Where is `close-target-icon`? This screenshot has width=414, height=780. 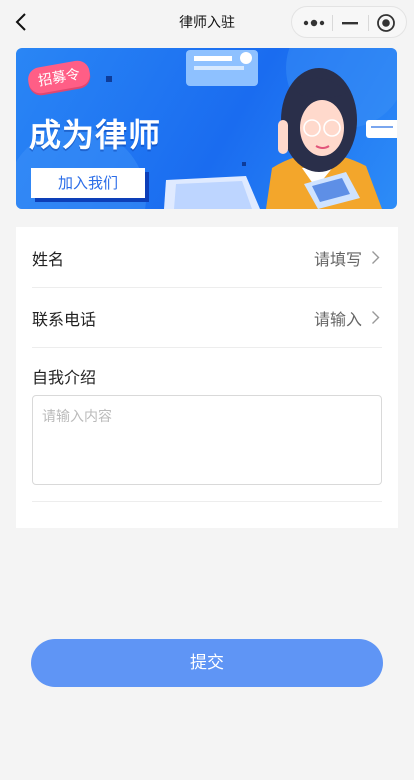 close-target-icon is located at coordinates (386, 23).